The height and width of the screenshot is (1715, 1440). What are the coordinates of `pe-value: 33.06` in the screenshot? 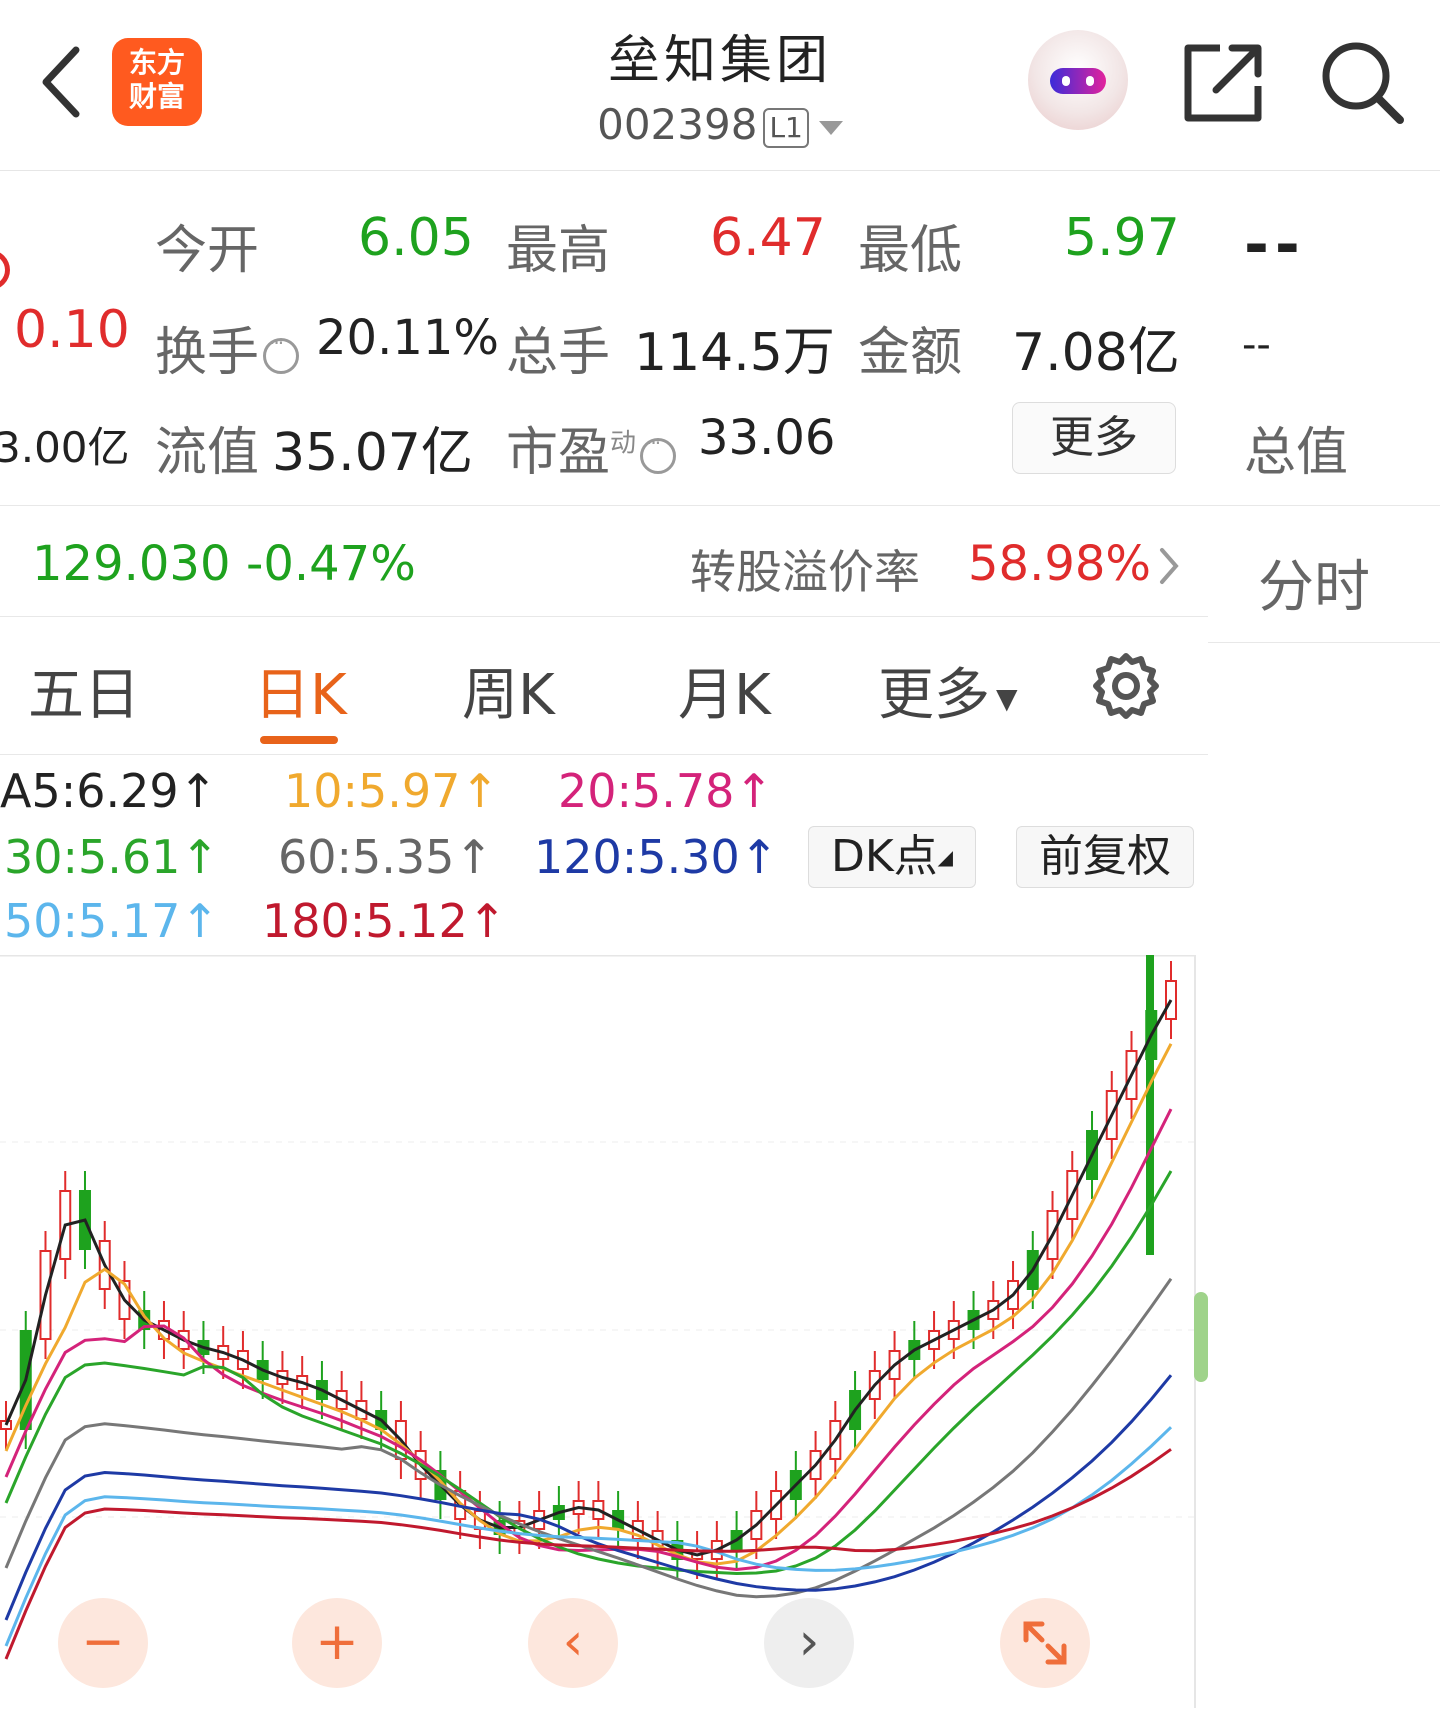 It's located at (767, 438).